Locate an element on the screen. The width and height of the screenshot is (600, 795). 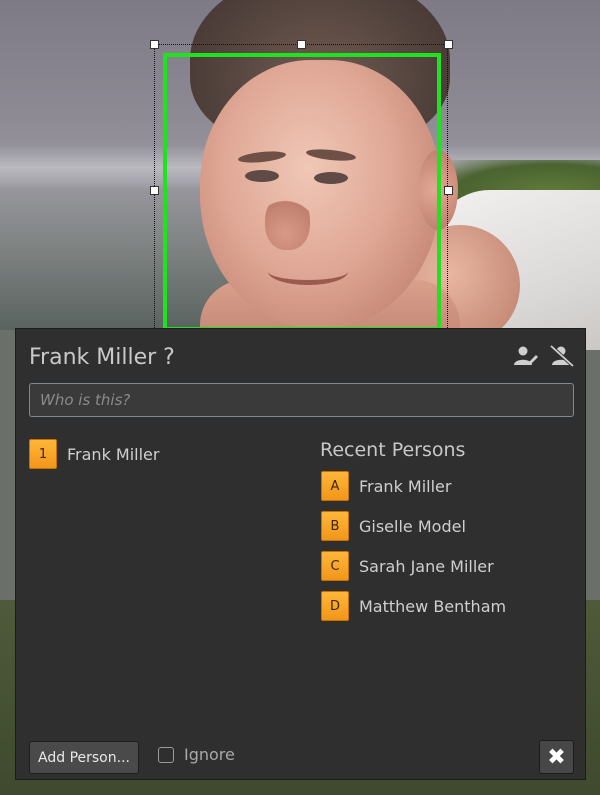
recent-person-name: Giselle Model is located at coordinates (412, 526).